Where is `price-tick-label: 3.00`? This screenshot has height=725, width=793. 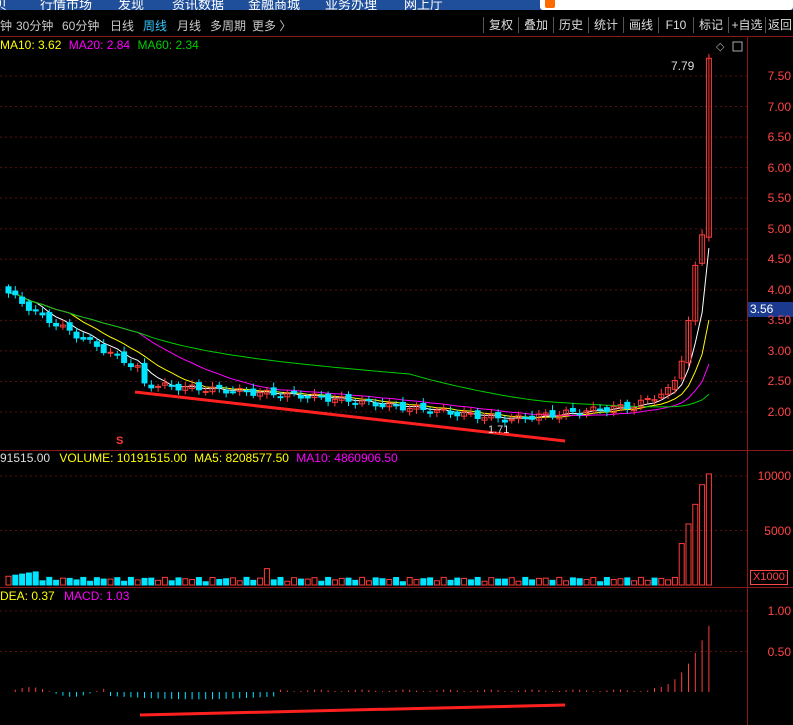
price-tick-label: 3.00 is located at coordinates (779, 350).